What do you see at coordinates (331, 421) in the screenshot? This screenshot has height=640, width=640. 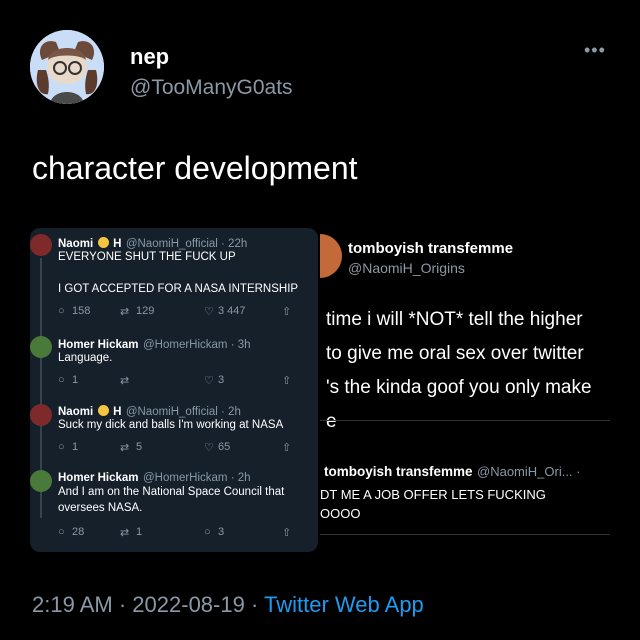 I see `right-body-line-4: e` at bounding box center [331, 421].